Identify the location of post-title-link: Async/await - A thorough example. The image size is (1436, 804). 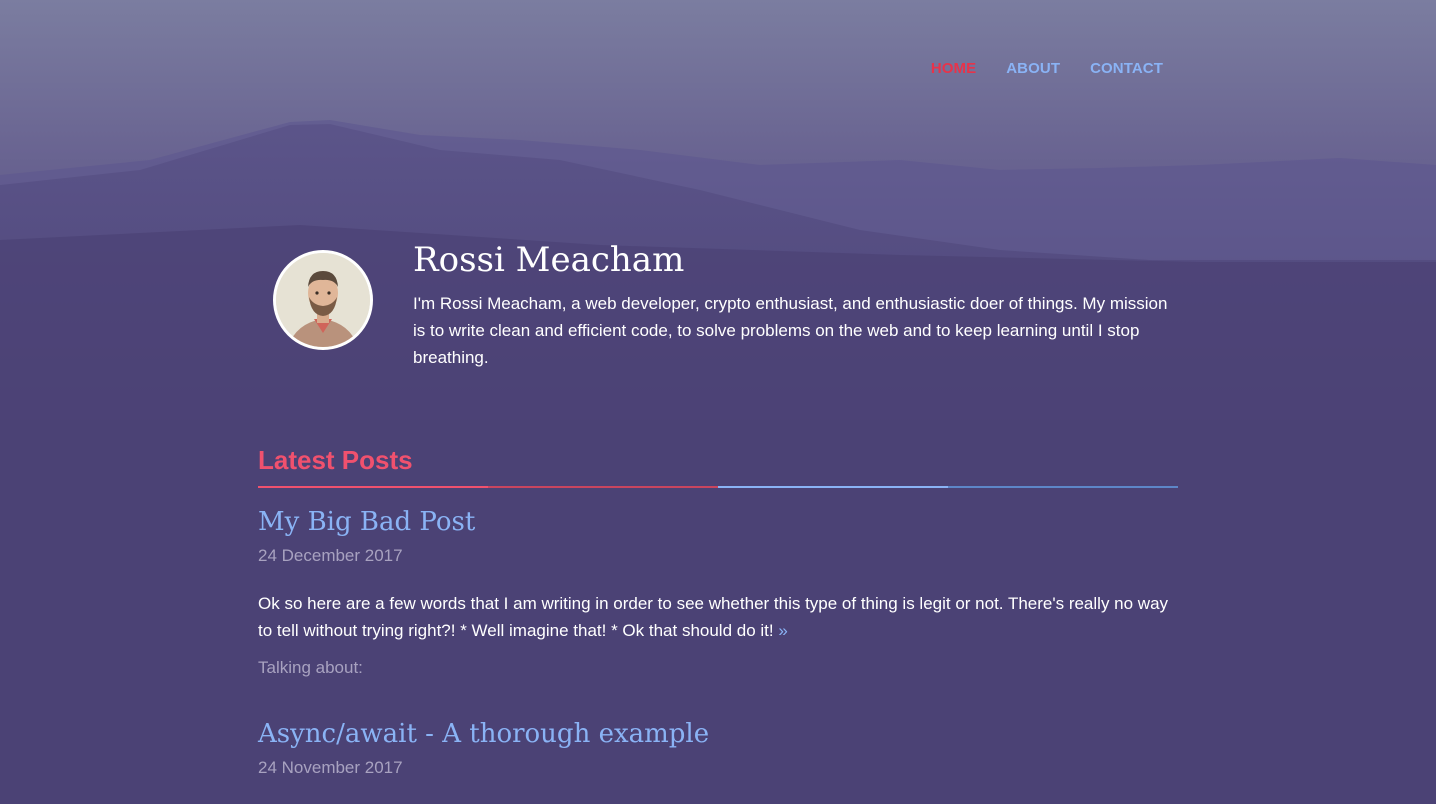
(483, 734).